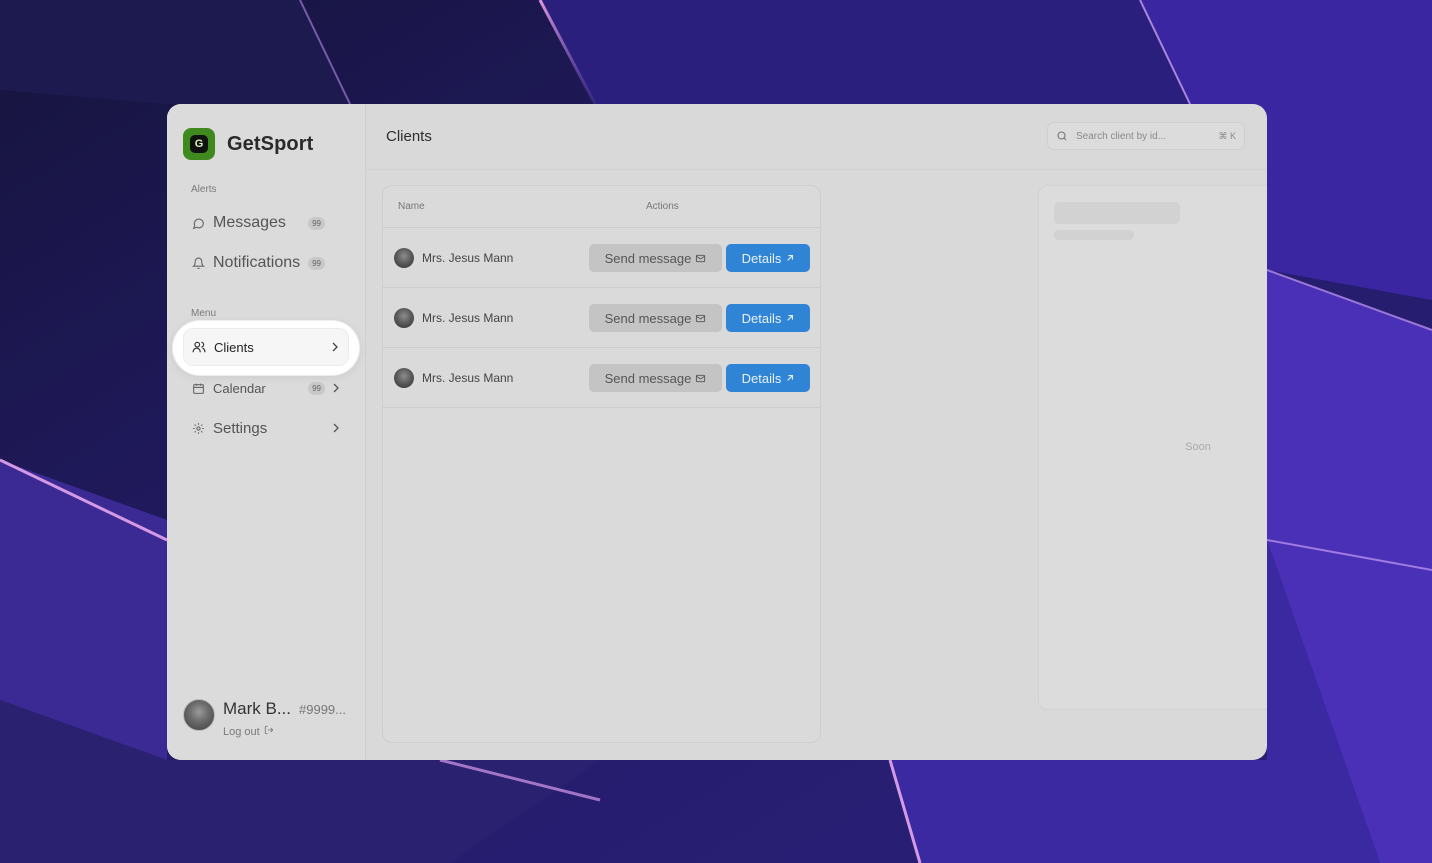  Describe the element at coordinates (240, 428) in the screenshot. I see `sidebar-item-label: Settings` at that location.